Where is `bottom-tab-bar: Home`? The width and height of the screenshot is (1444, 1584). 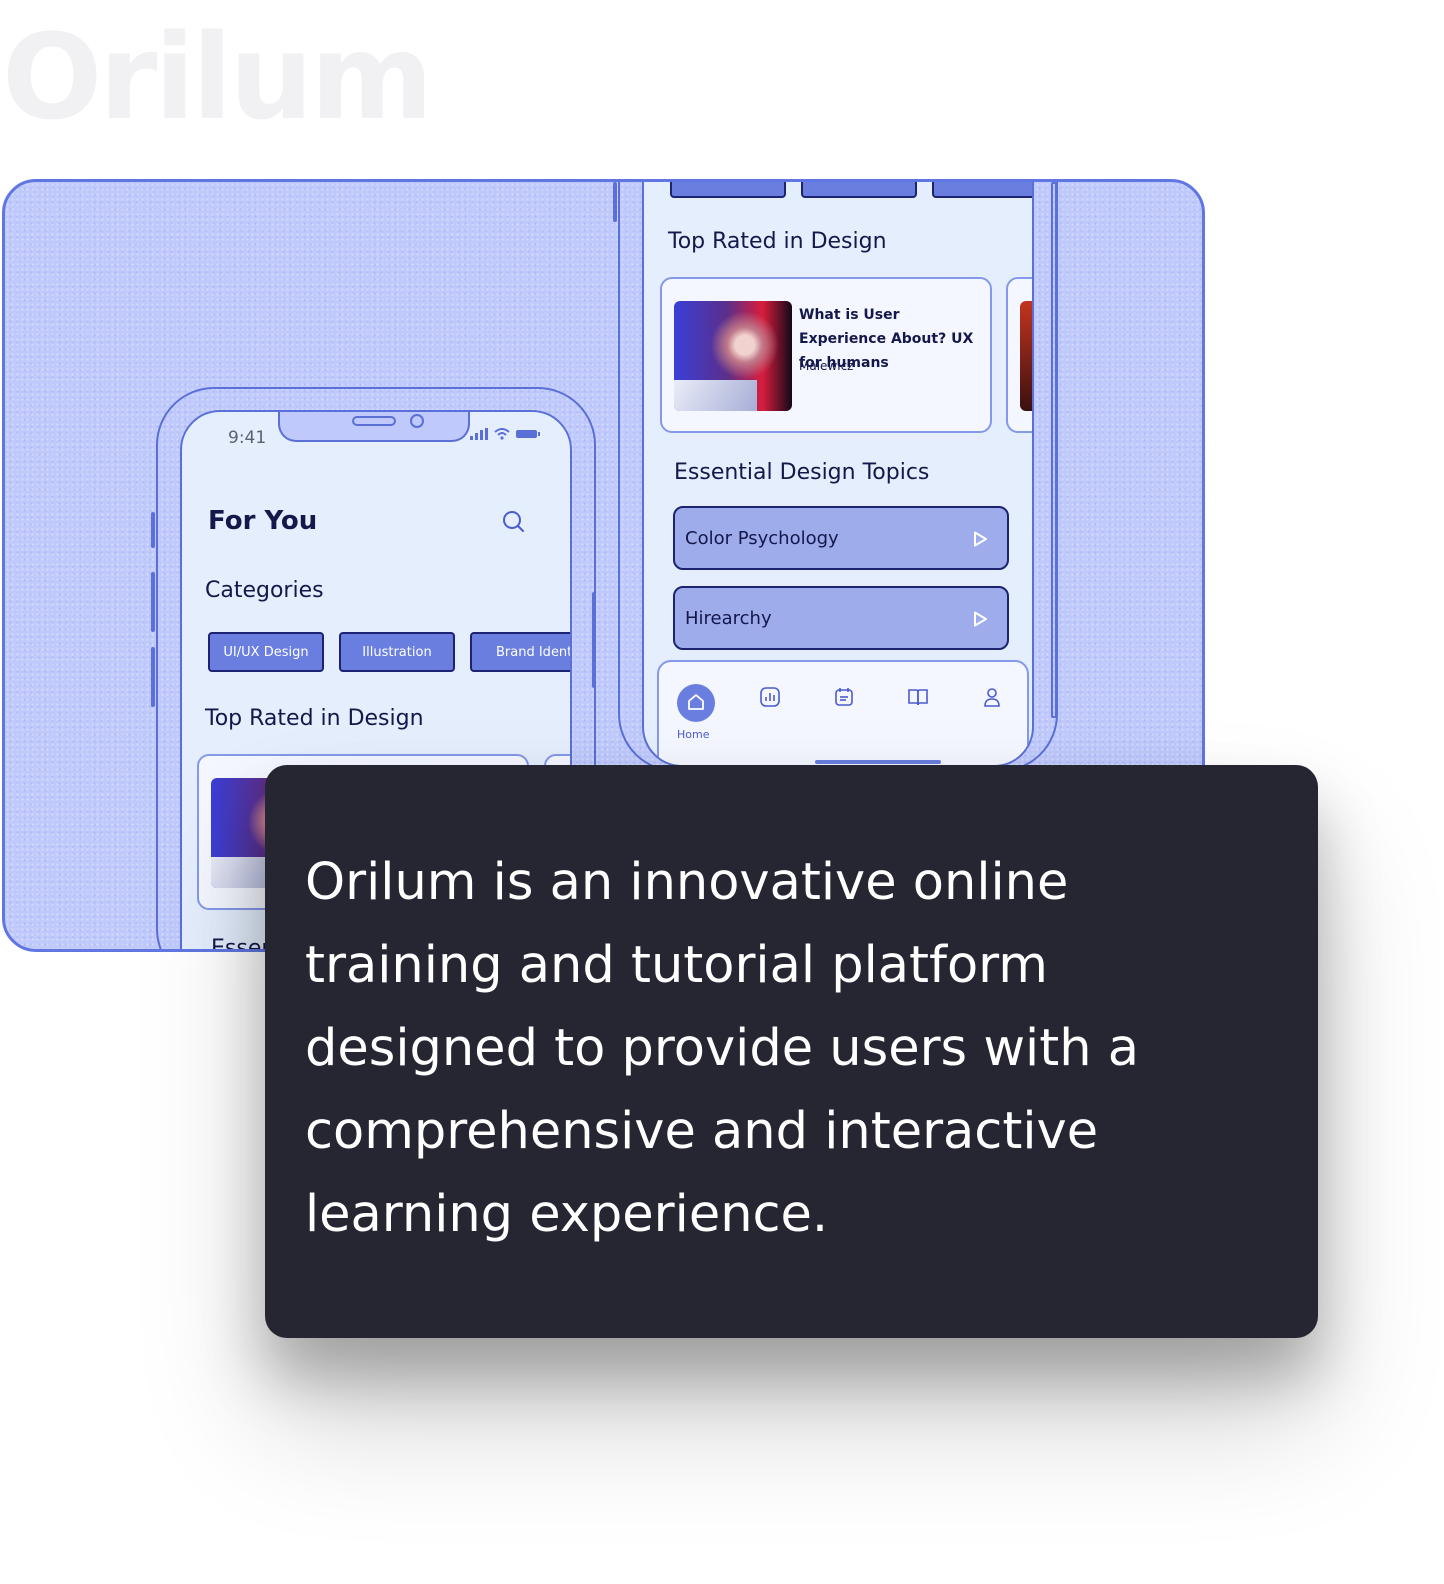
bottom-tab-bar: Home is located at coordinates (843, 712).